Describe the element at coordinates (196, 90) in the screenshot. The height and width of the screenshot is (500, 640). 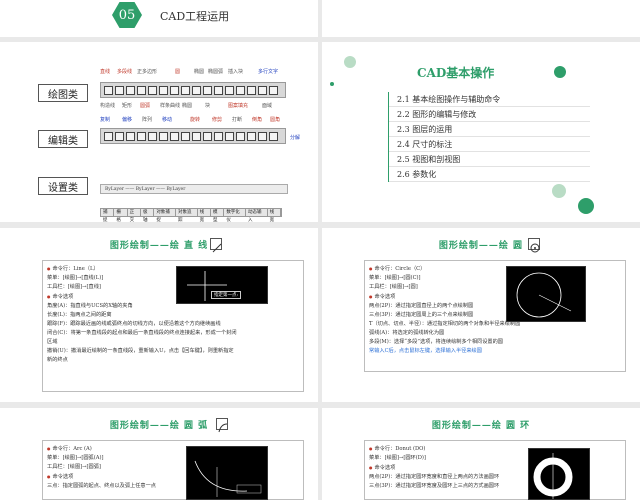
I see `ellipse-tool-icon` at that location.